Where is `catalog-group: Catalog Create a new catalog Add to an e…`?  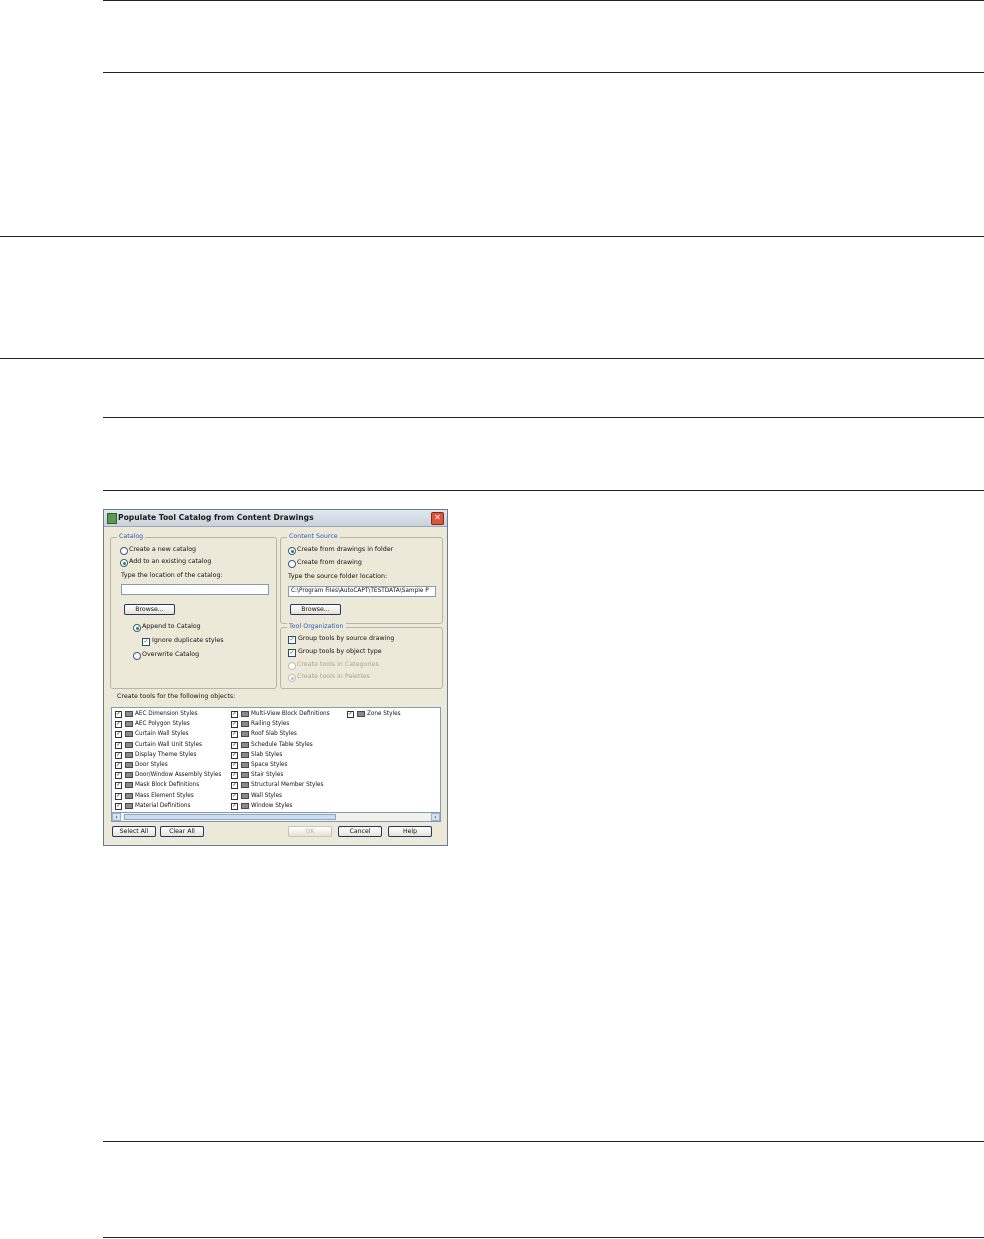
catalog-group: Catalog Create a new catalog Add to an e… is located at coordinates (193, 611).